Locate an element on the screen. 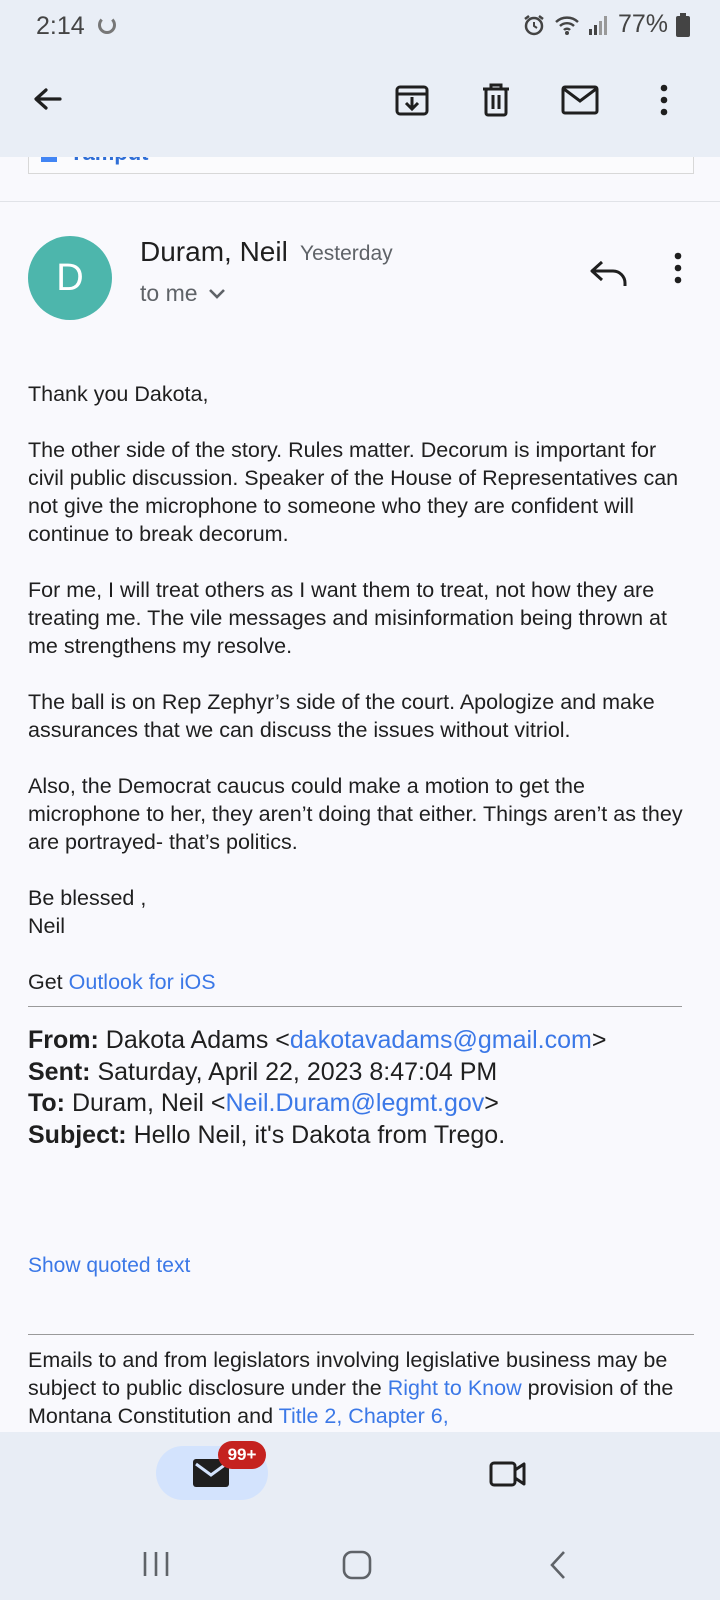  top-app-bar: 2:14 77% is located at coordinates (360, 78).